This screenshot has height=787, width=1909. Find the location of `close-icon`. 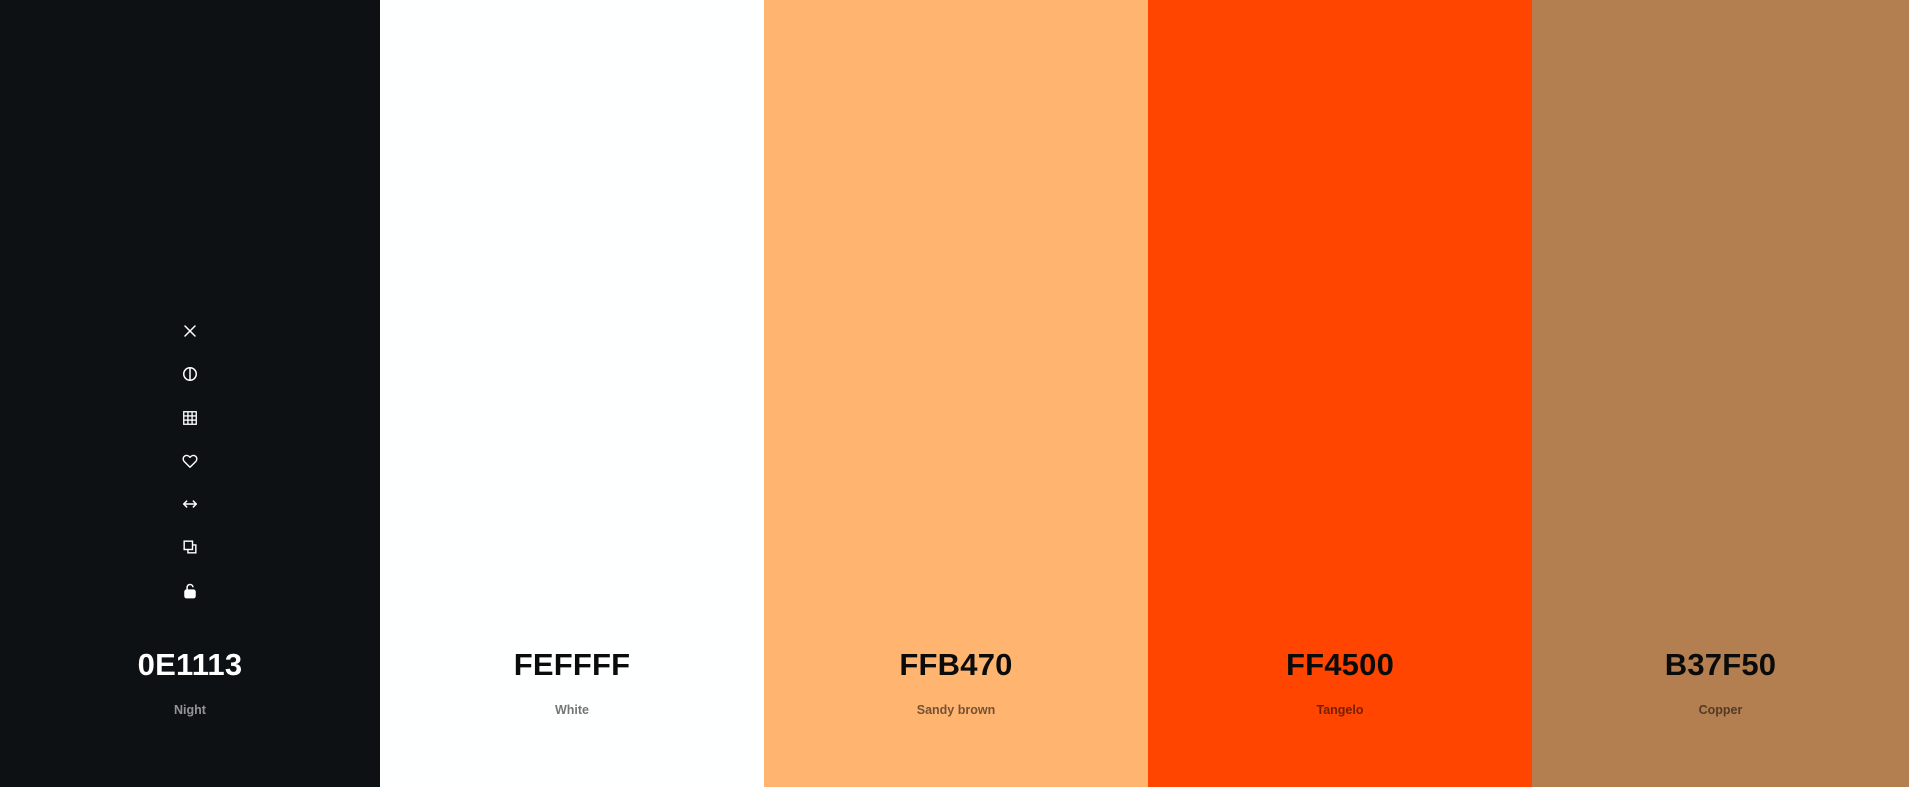

close-icon is located at coordinates (190, 331).